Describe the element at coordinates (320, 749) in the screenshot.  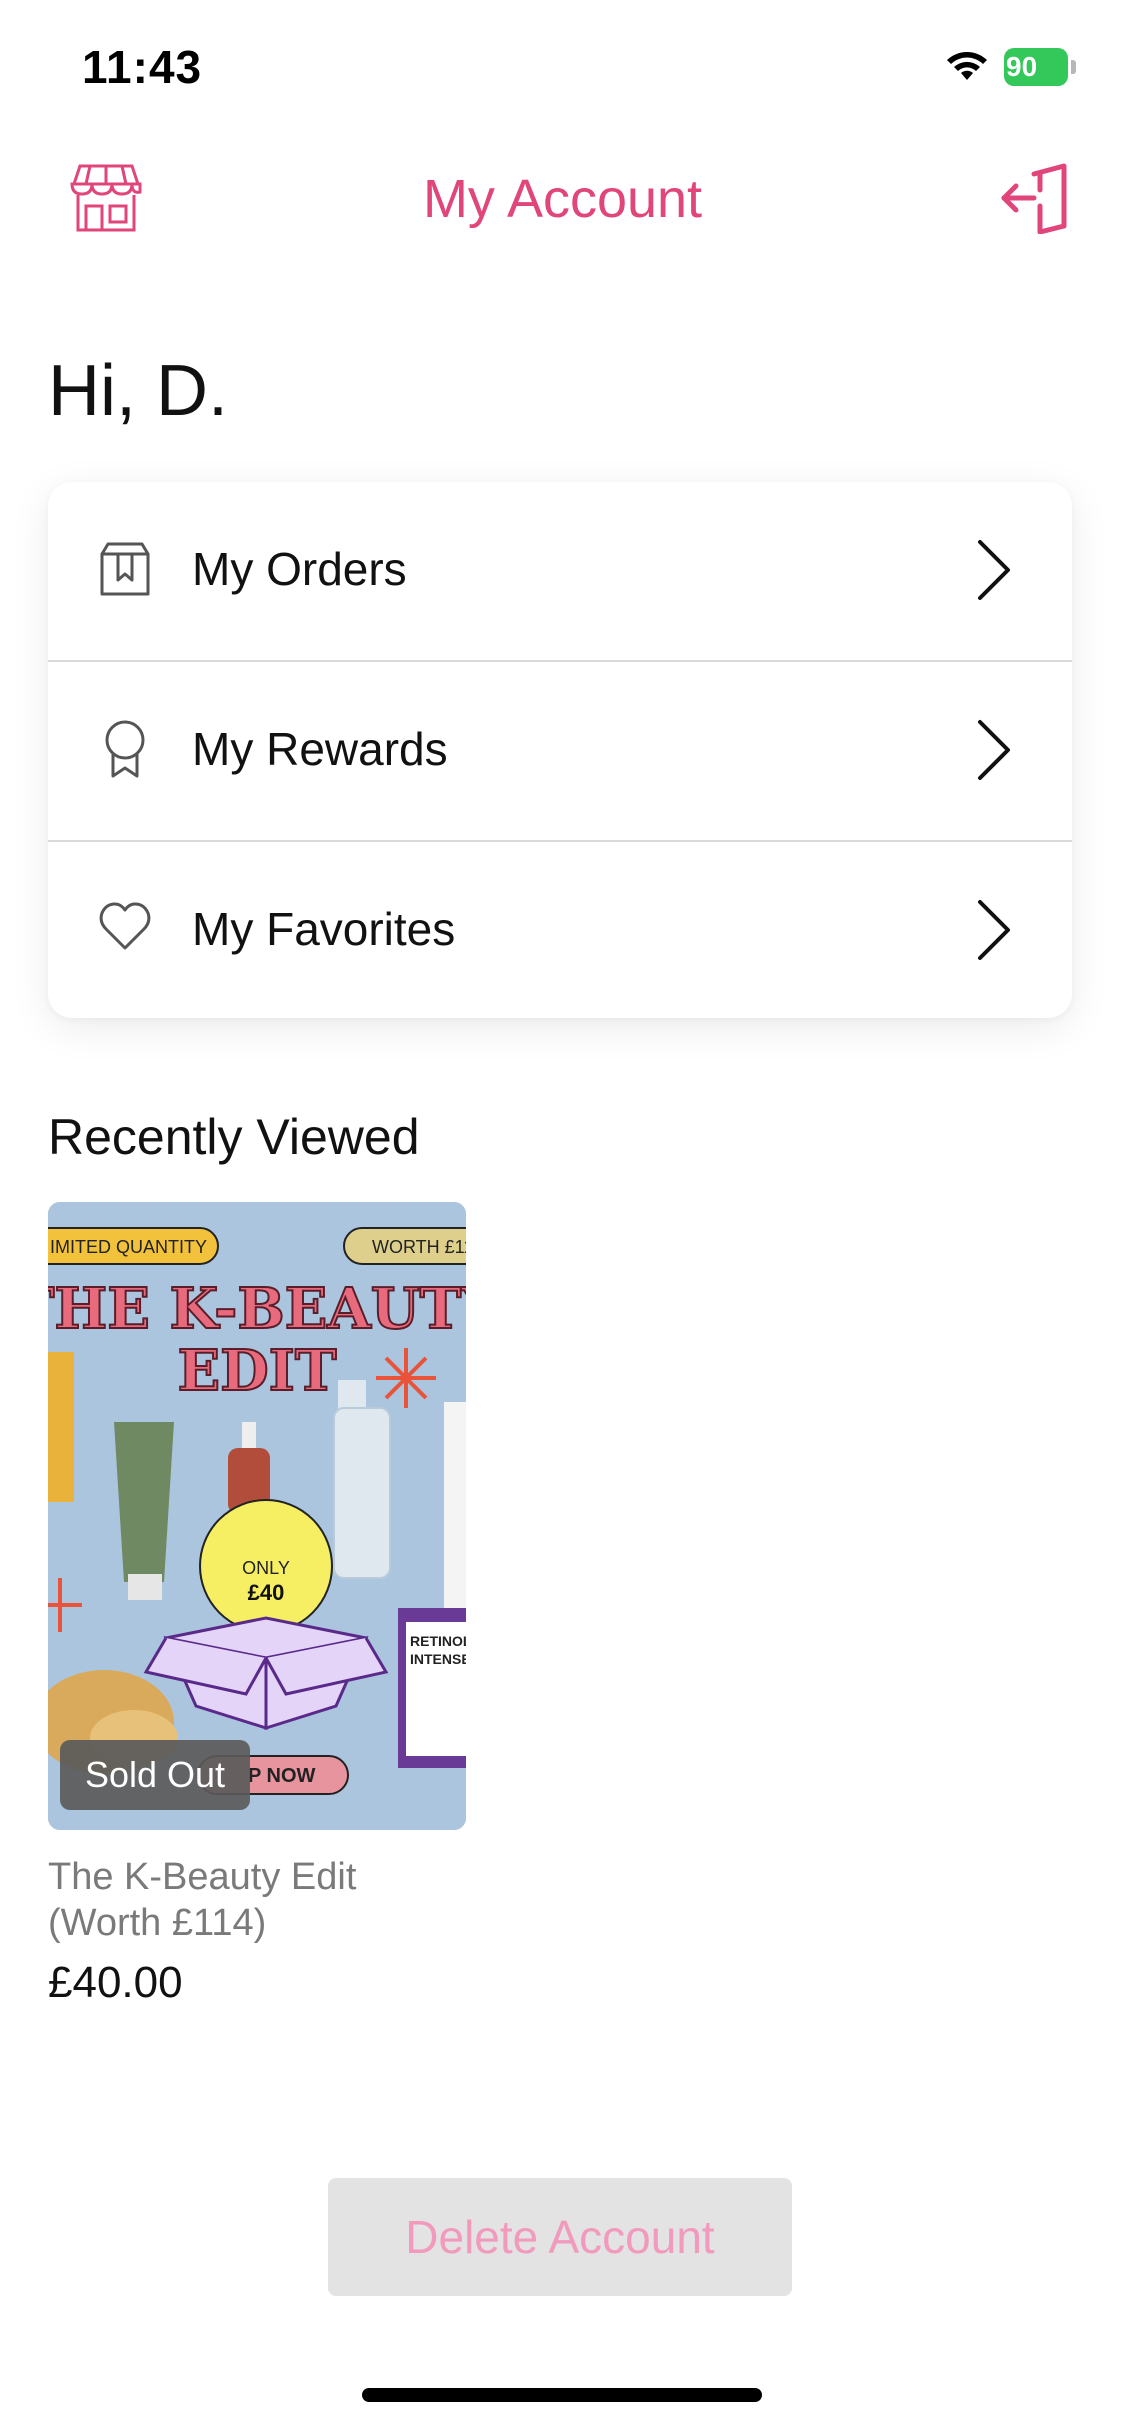
I see `menu-item-label: My Rewards` at that location.